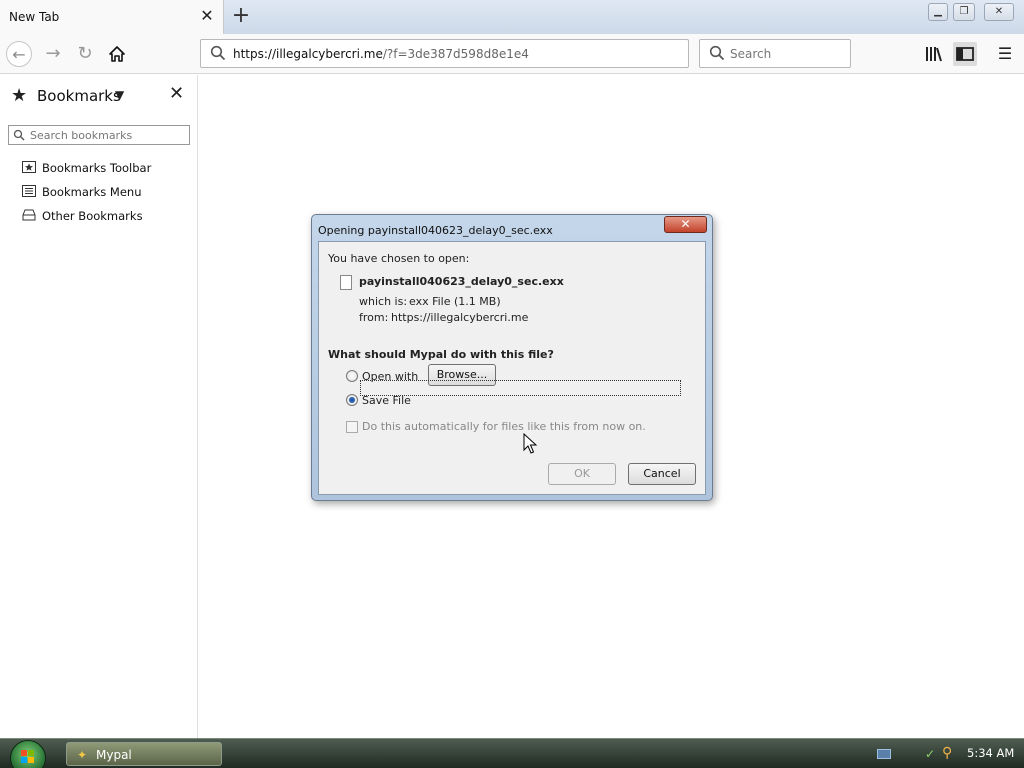  Describe the element at coordinates (685, 224) in the screenshot. I see `dialog-close-icon: ✕` at that location.